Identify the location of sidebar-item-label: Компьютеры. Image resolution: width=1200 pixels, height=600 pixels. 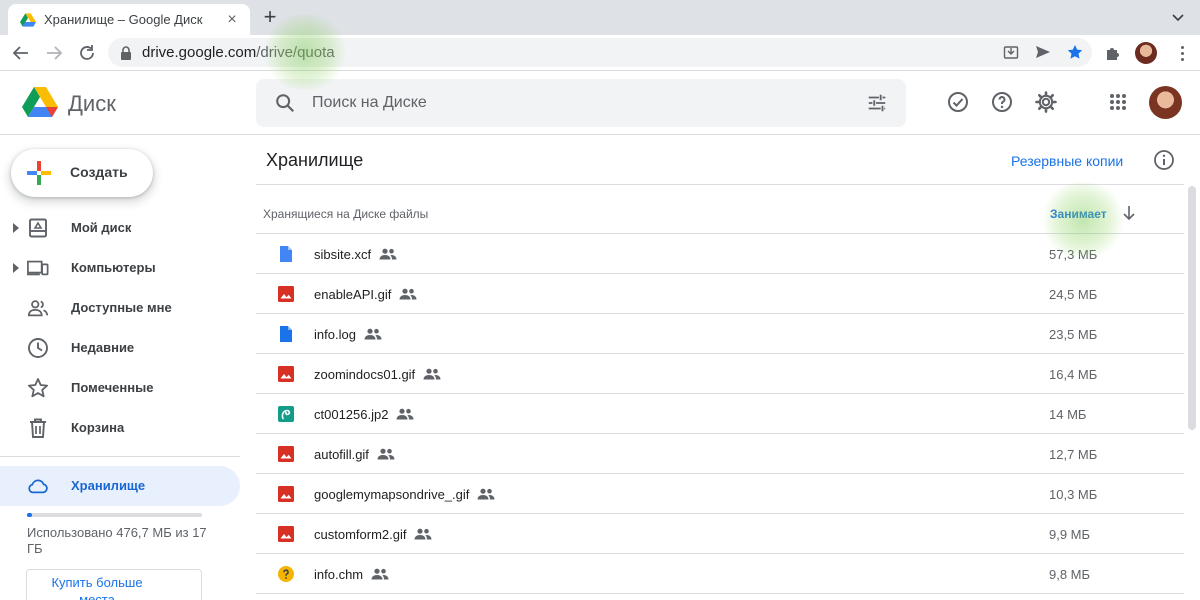
(113, 267).